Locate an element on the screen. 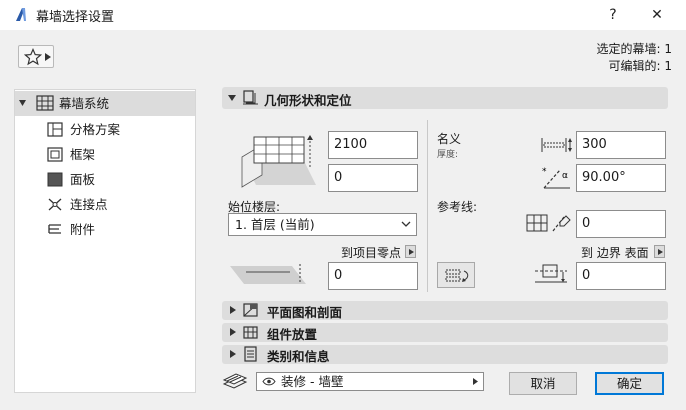 The image size is (686, 410). svg-text: α is located at coordinates (565, 176).